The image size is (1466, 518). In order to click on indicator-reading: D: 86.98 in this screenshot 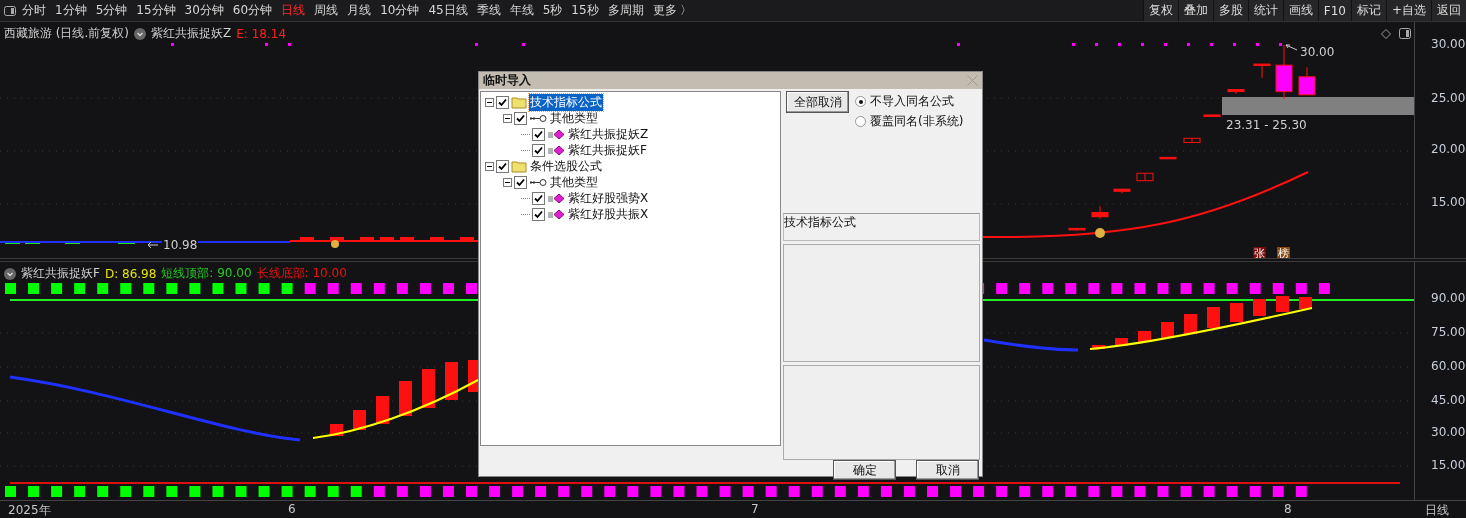, I will do `click(130, 273)`.